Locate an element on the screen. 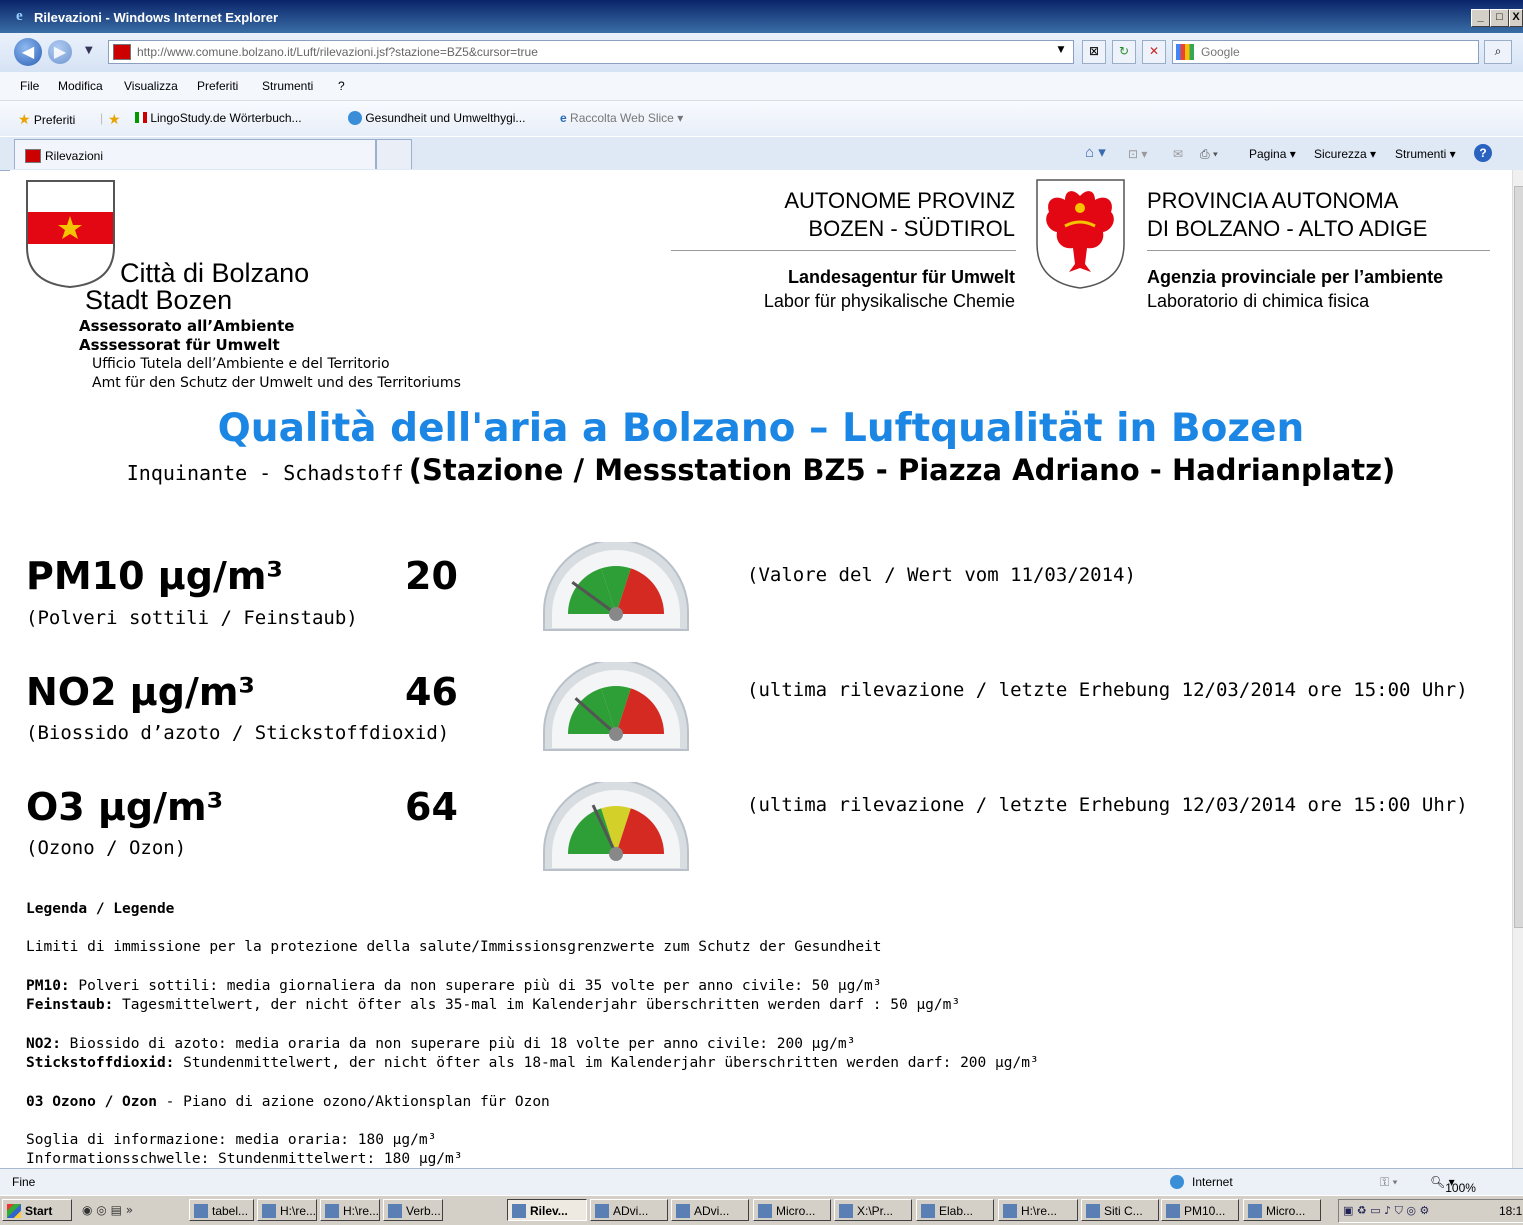 Image resolution: width=1523 pixels, height=1225 pixels. star-icon: ★ is located at coordinates (24, 119).